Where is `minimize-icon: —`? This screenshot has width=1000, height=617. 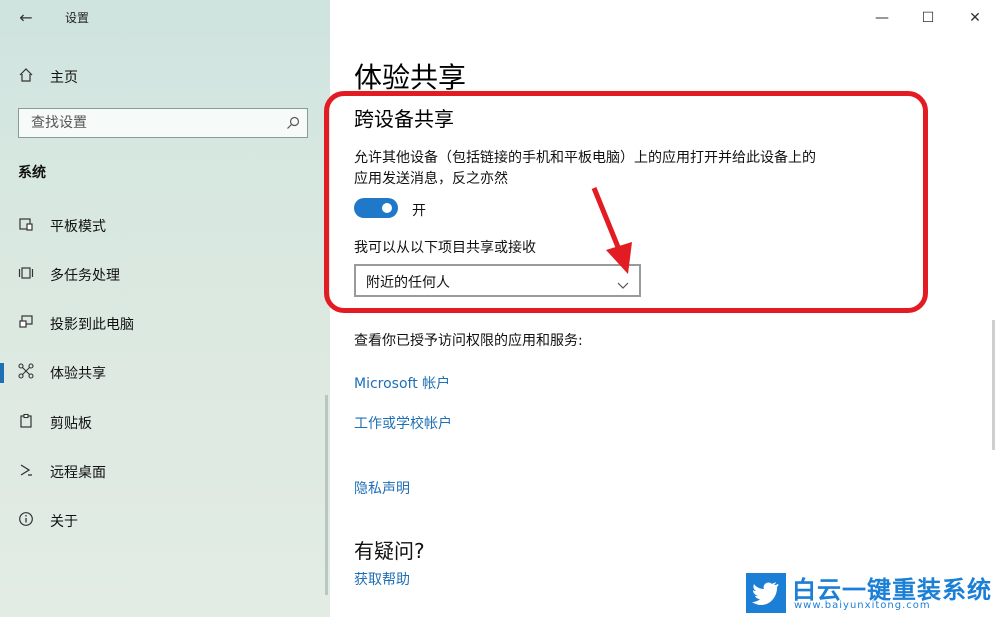 minimize-icon: — is located at coordinates (882, 18).